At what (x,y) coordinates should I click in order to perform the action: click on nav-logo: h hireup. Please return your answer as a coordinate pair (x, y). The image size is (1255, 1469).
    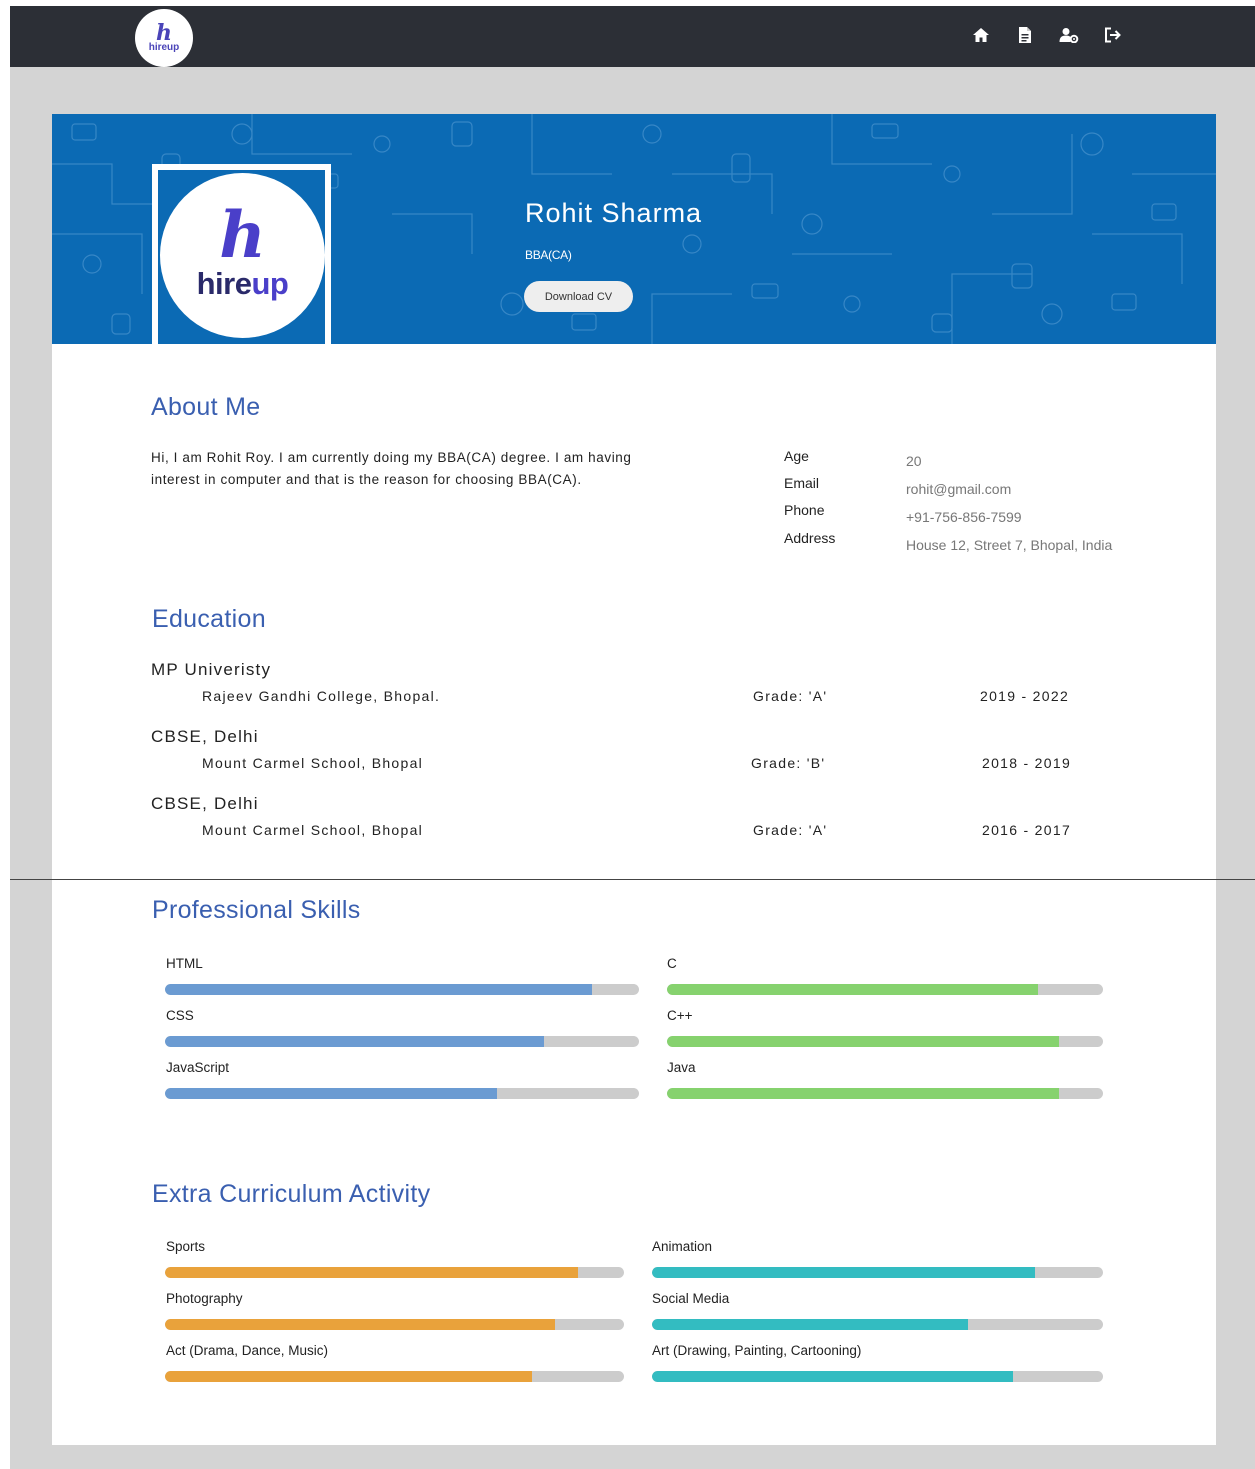
    Looking at the image, I should click on (164, 38).